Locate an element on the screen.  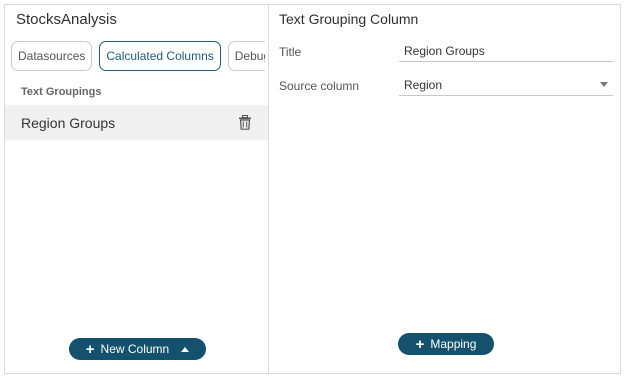
tab-bar: Datasources Calculated Columns Debug is located at coordinates (138, 56).